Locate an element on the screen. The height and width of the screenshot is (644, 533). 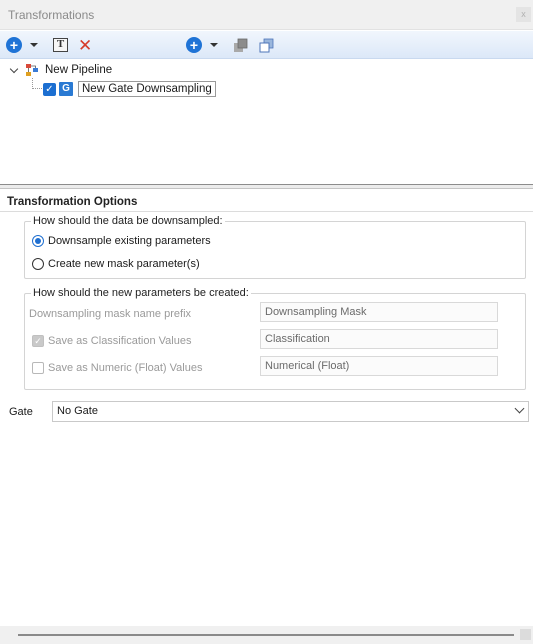
text-button: T is located at coordinates (60, 45).